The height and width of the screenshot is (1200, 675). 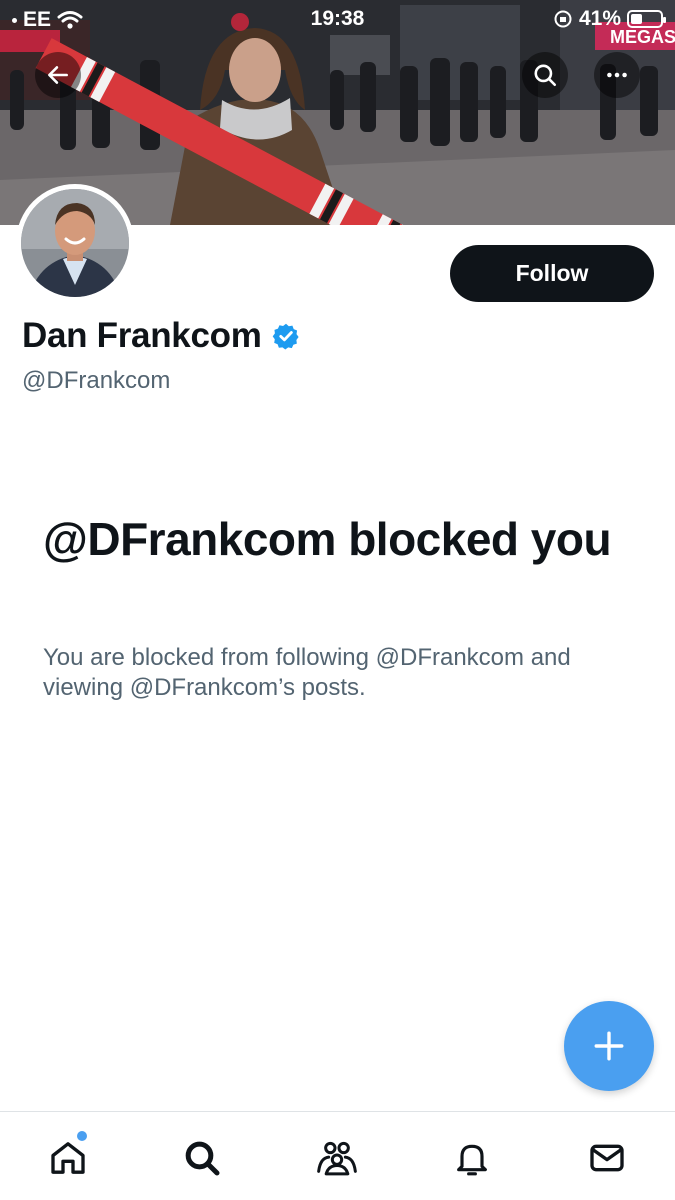 I want to click on profile-name-row: Dan Frankcom, so click(x=161, y=336).